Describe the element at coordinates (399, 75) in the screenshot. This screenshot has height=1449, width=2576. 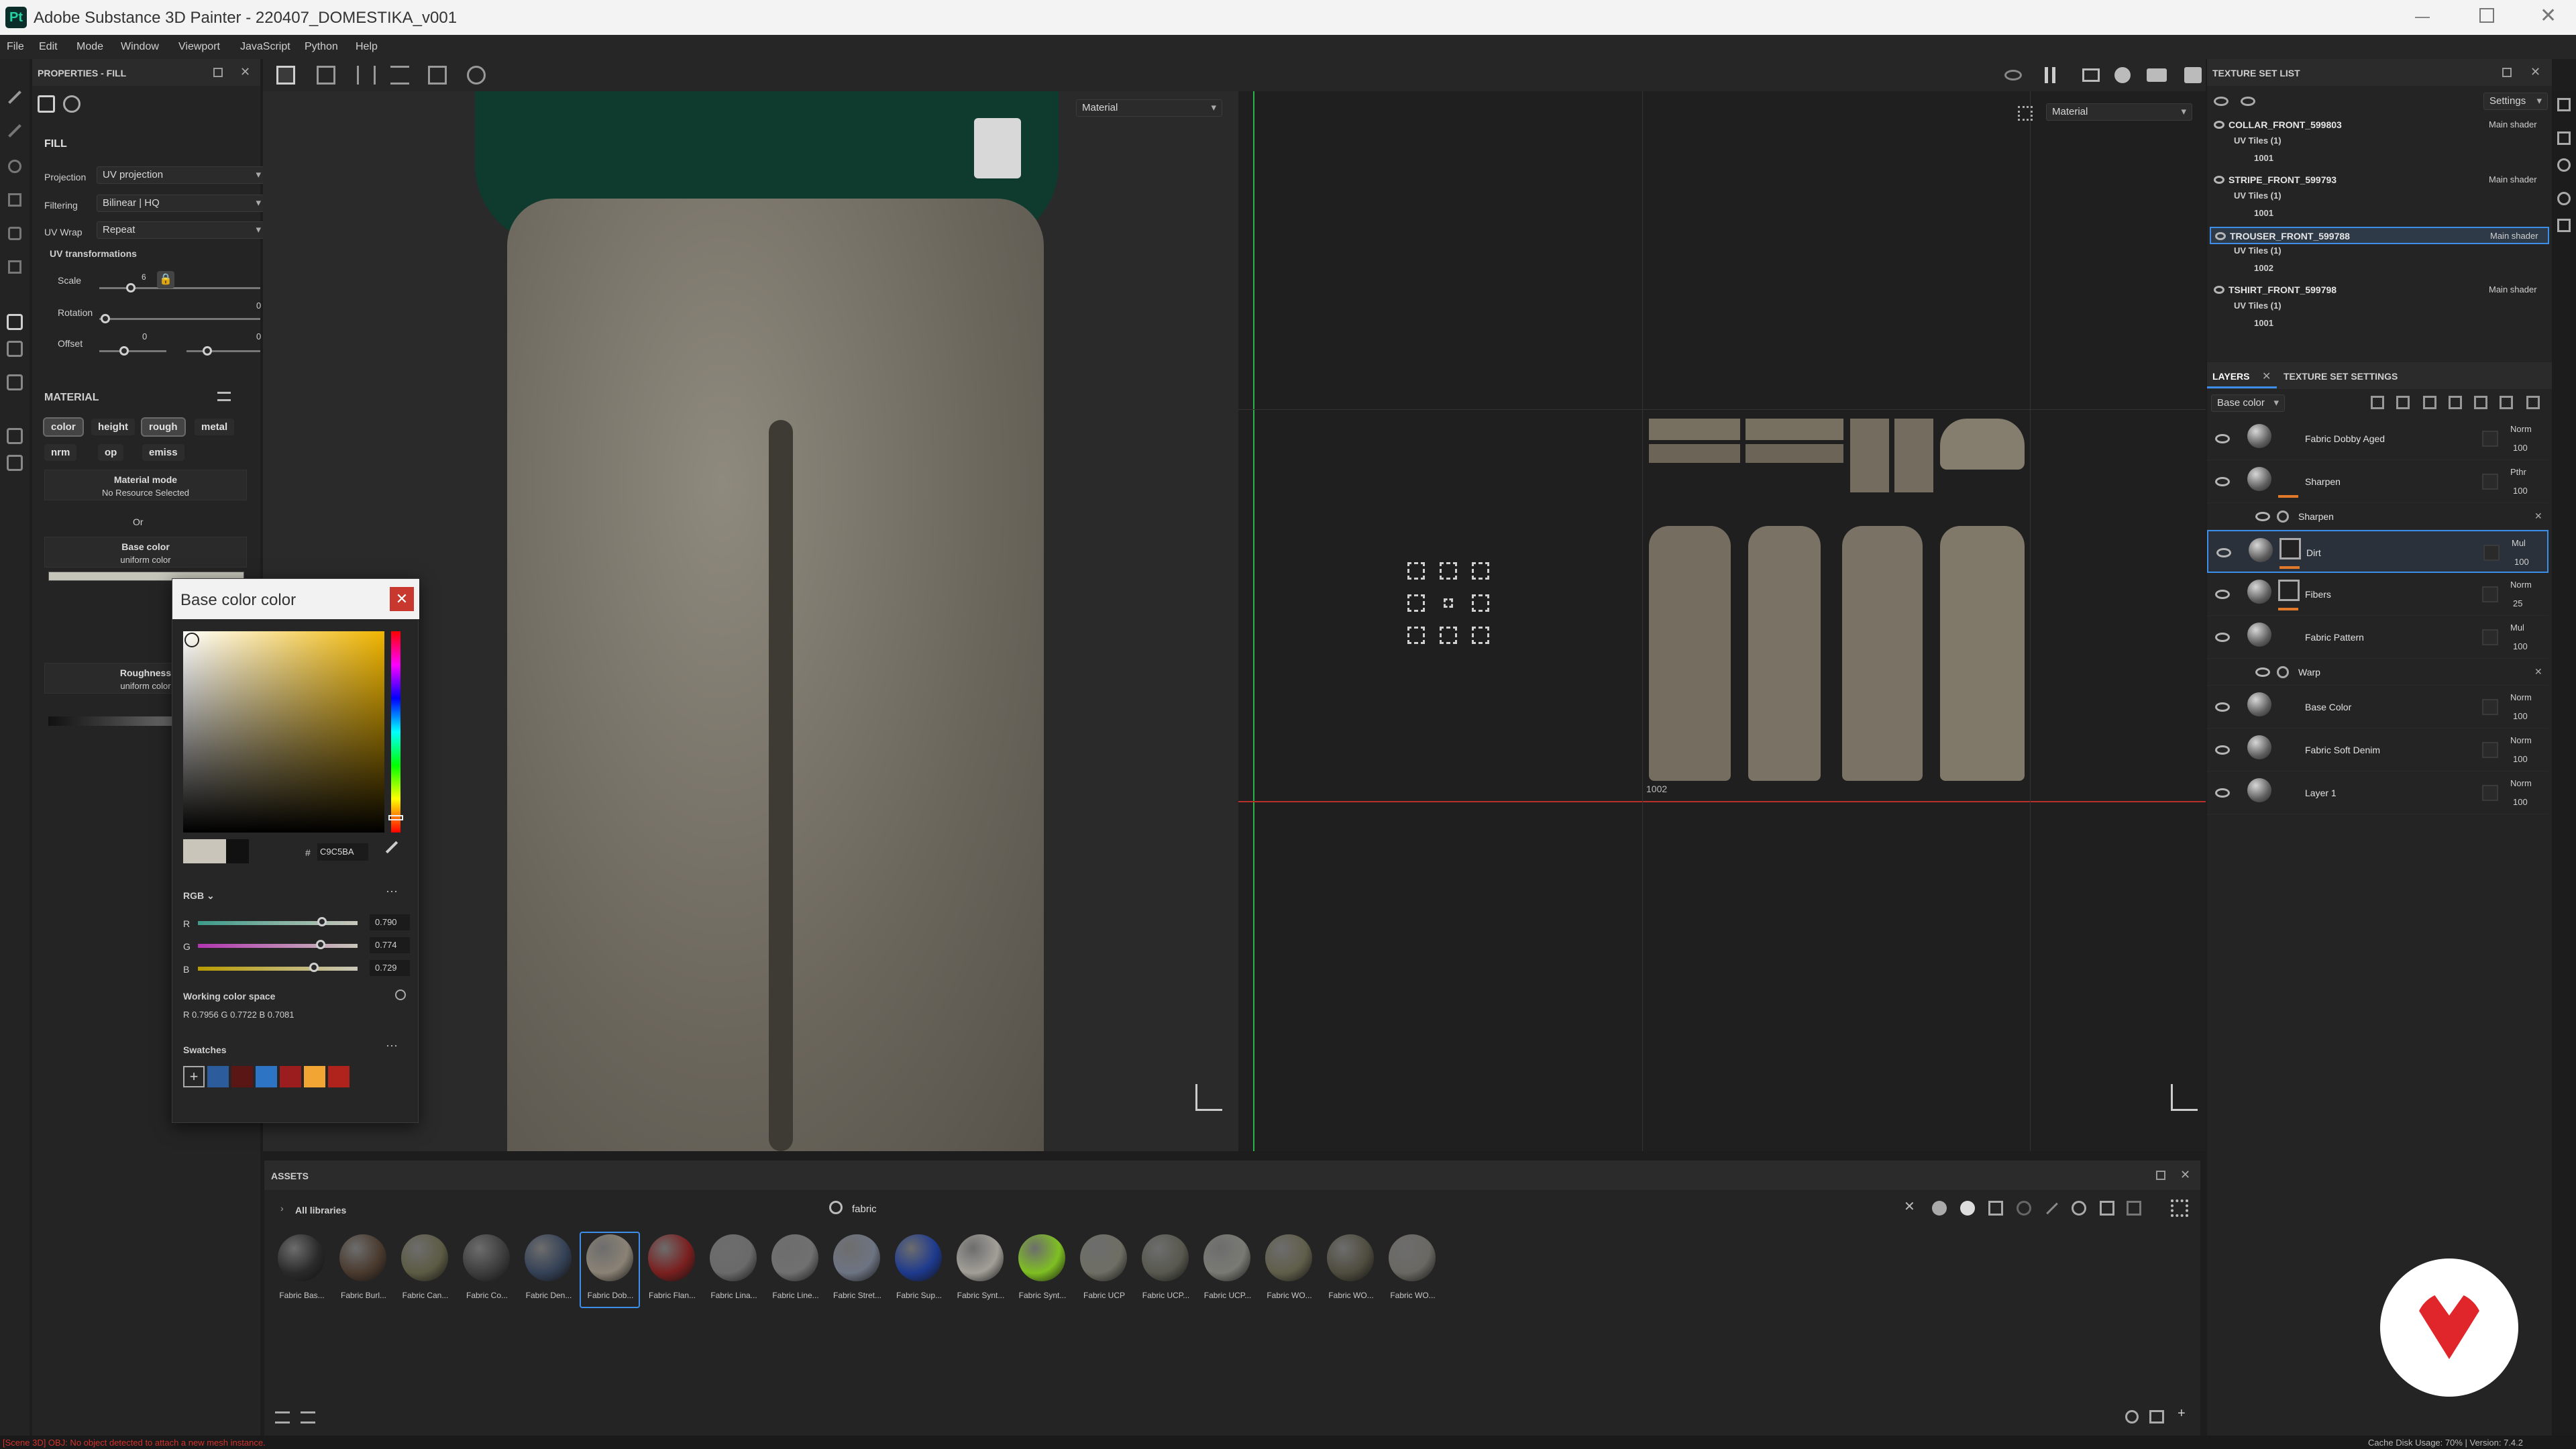
I see `layout-vsplit-icon` at that location.